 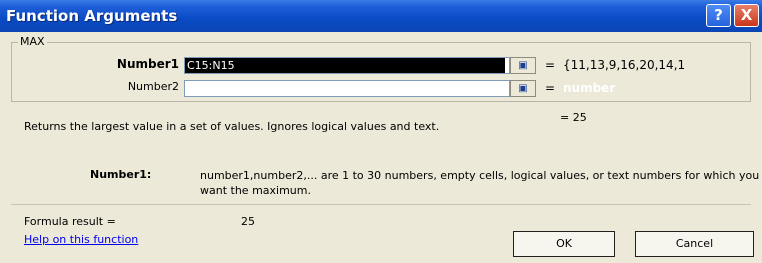 I want to click on number1-input: C15:N15, so click(x=347, y=65).